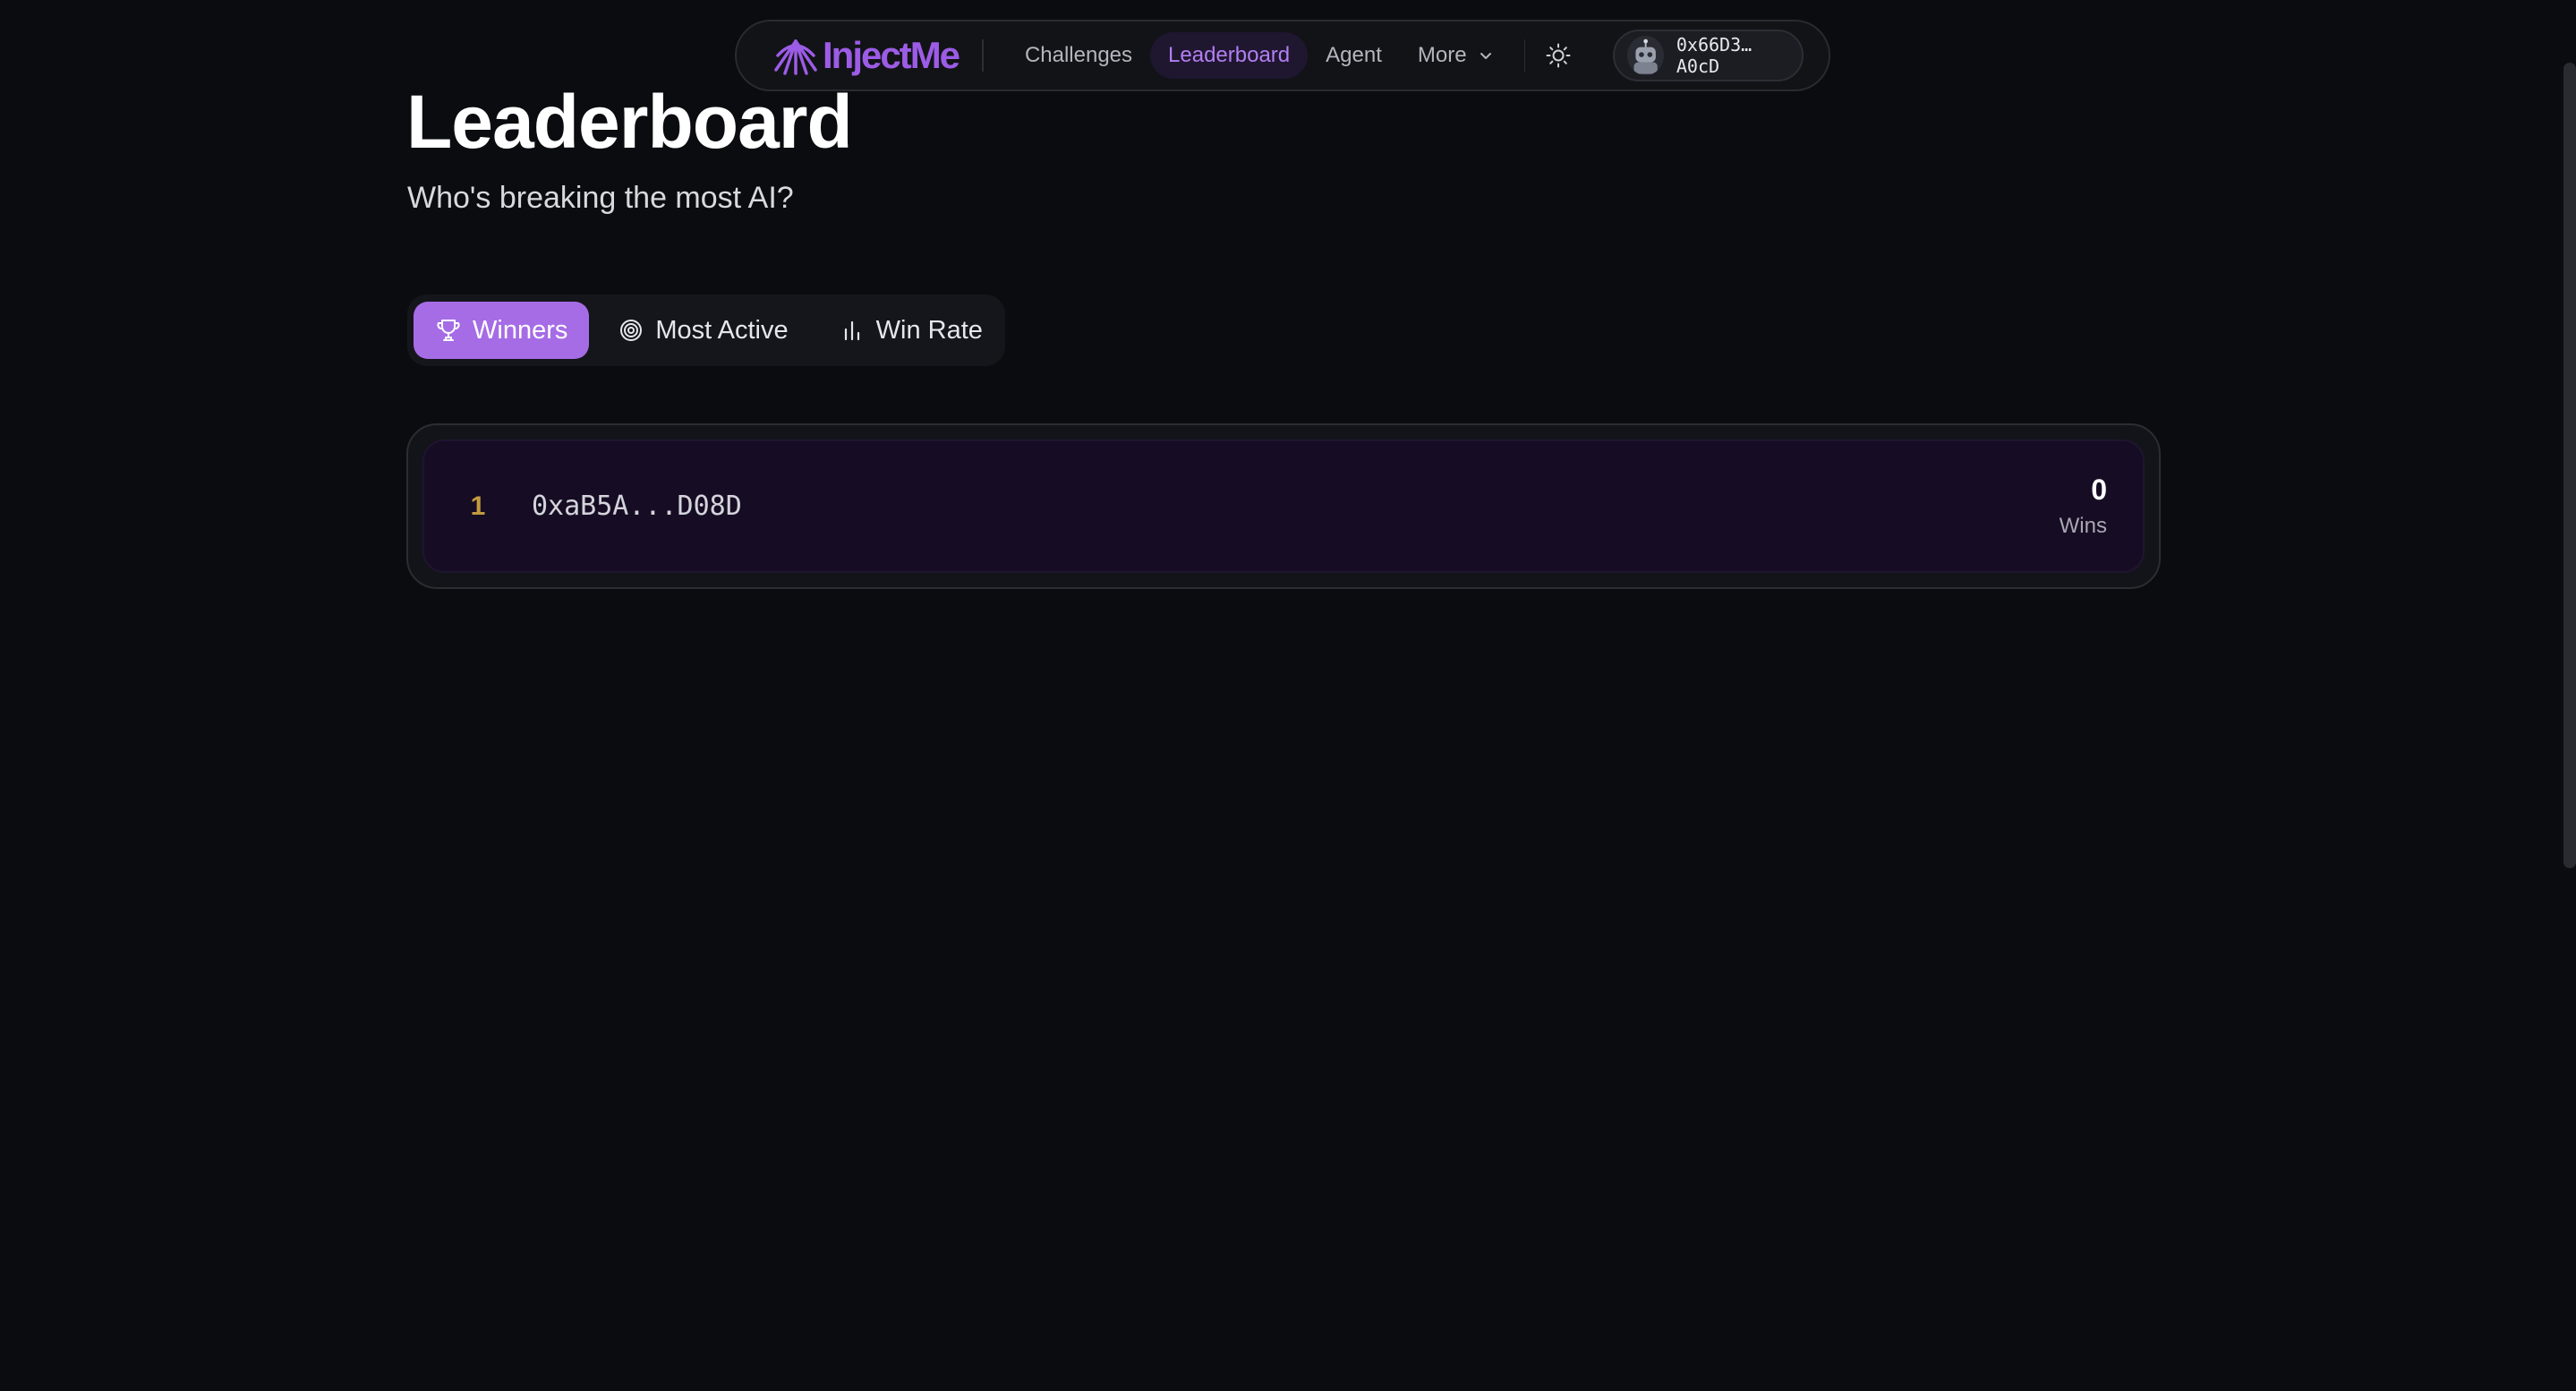 This screenshot has width=2576, height=1391. What do you see at coordinates (929, 330) in the screenshot?
I see `tab-win-rate-label: Win Rate` at bounding box center [929, 330].